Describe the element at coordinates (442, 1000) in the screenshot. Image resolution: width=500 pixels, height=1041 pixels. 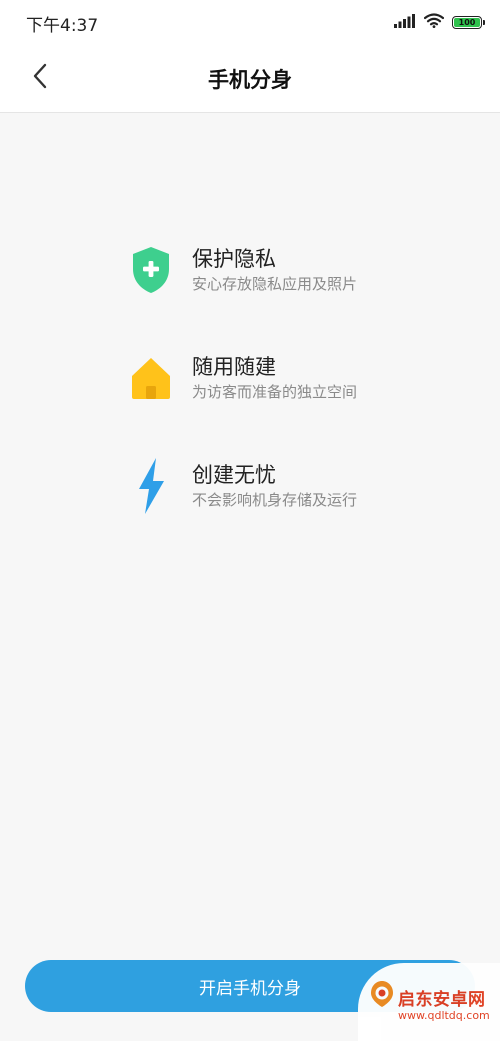
I see `watermark-name: 启东安卓网` at that location.